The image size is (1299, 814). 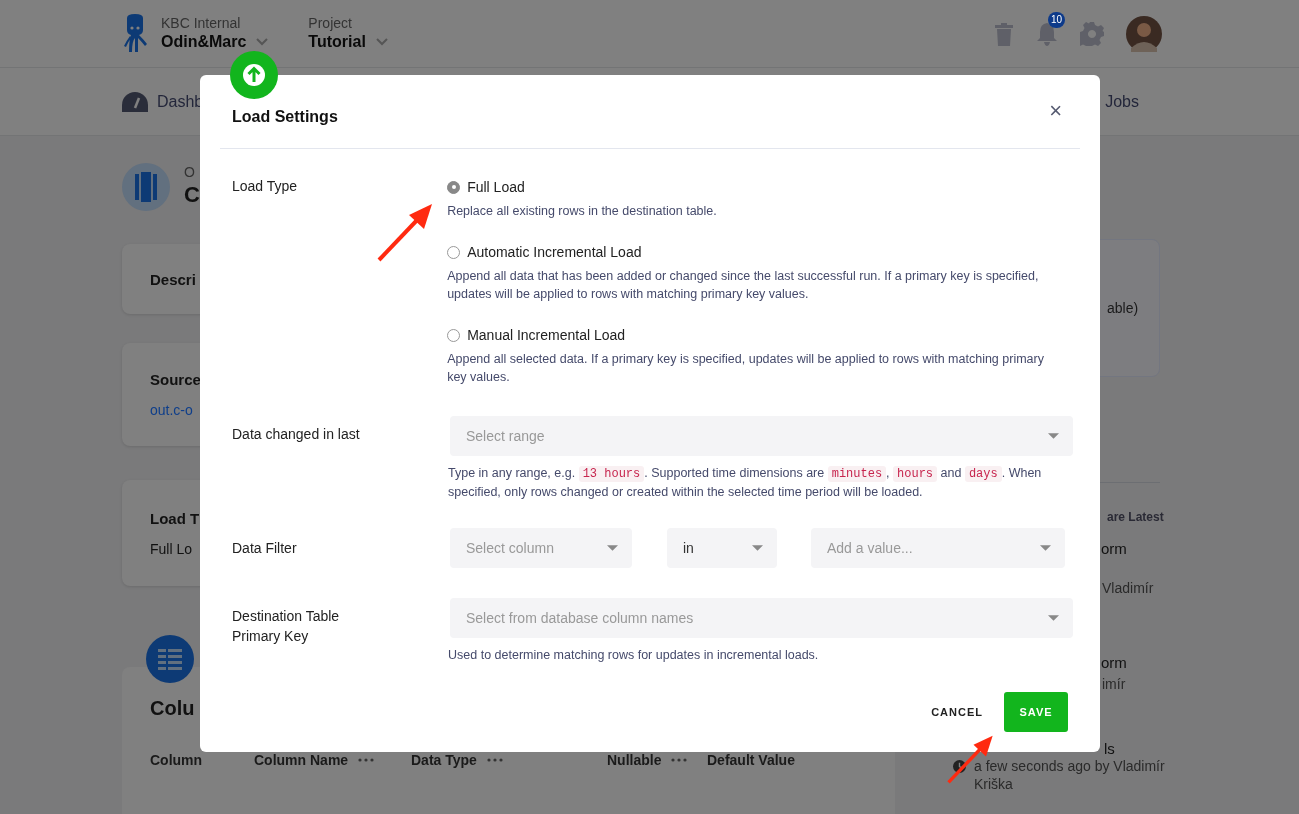 I want to click on field-label: Load Type, so click(x=265, y=186).